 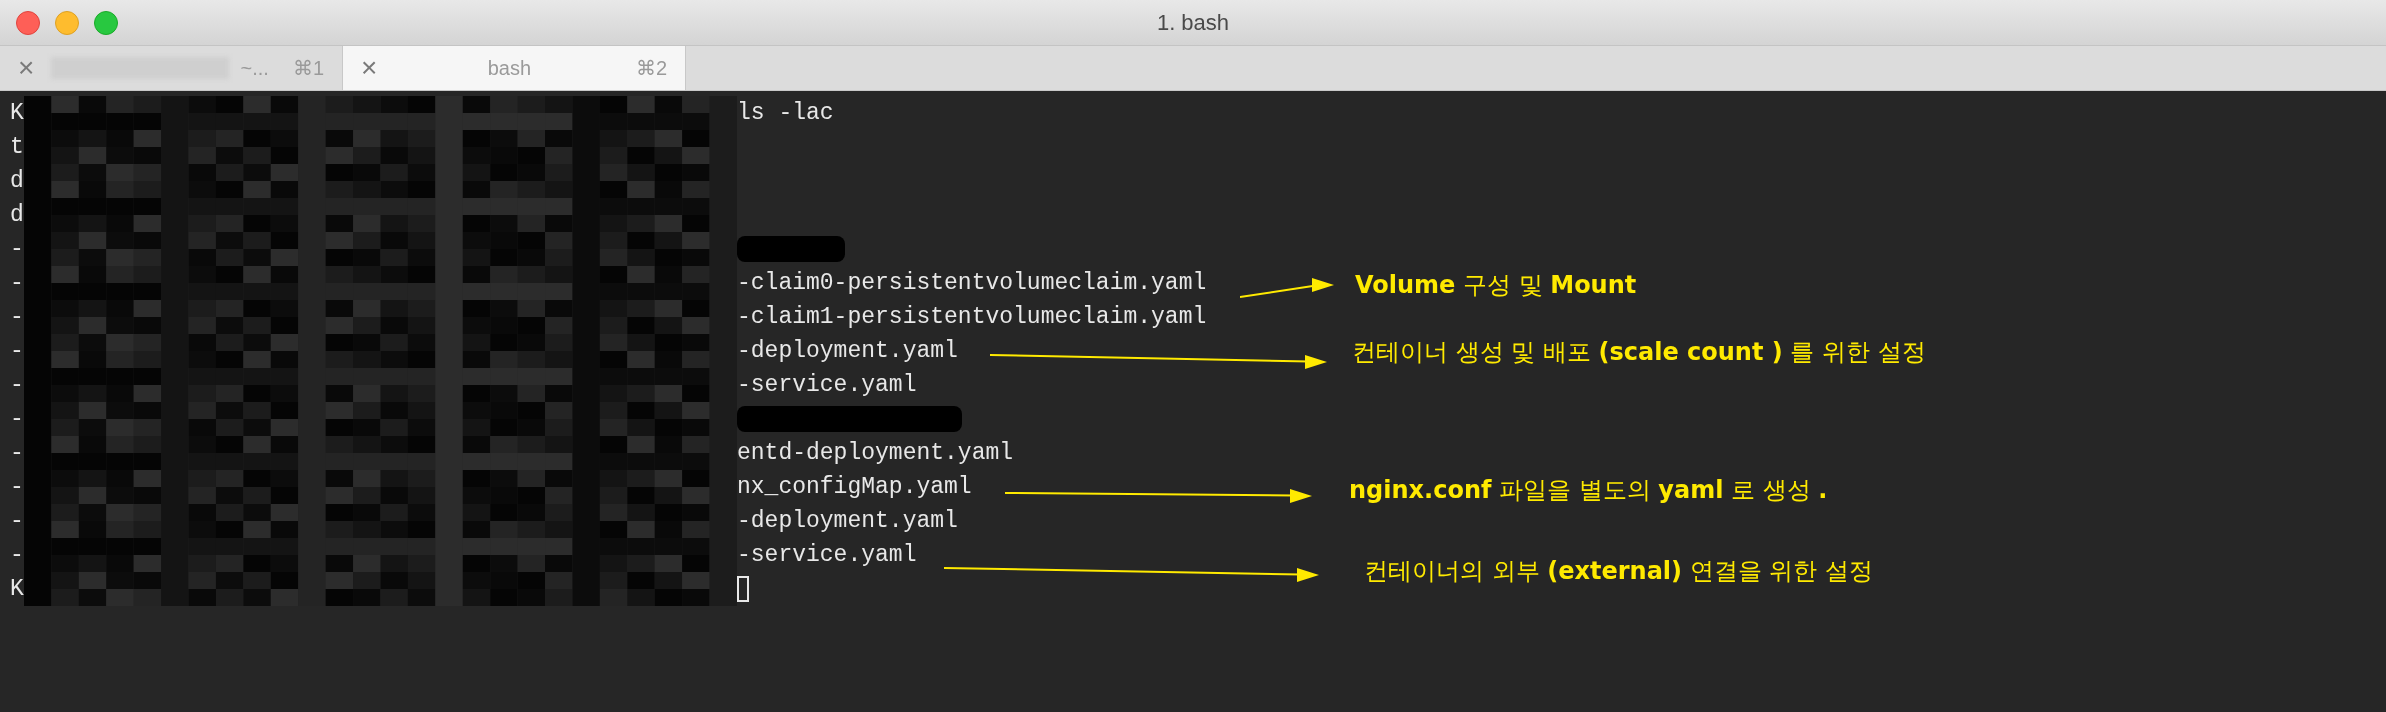 I want to click on shortcut-label: ⌘1, so click(x=308, y=68).